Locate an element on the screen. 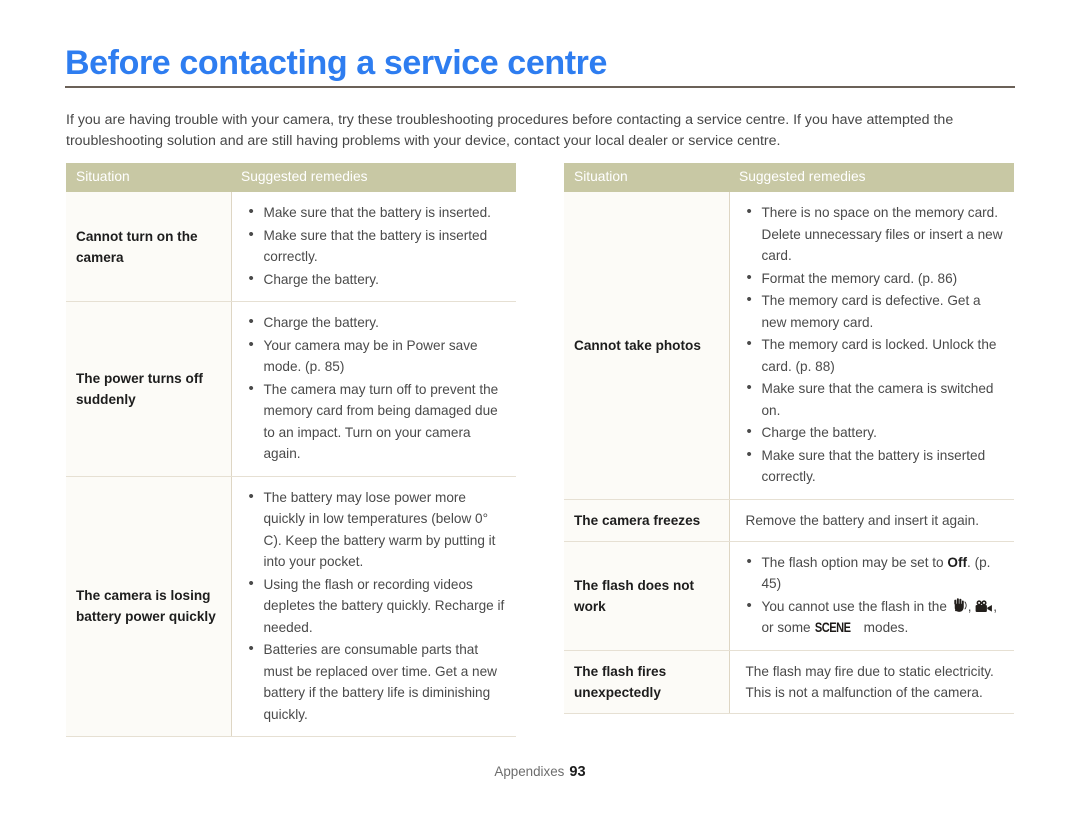 Image resolution: width=1080 pixels, height=815 pixels. page-footer: Appendixes 93 is located at coordinates (540, 772).